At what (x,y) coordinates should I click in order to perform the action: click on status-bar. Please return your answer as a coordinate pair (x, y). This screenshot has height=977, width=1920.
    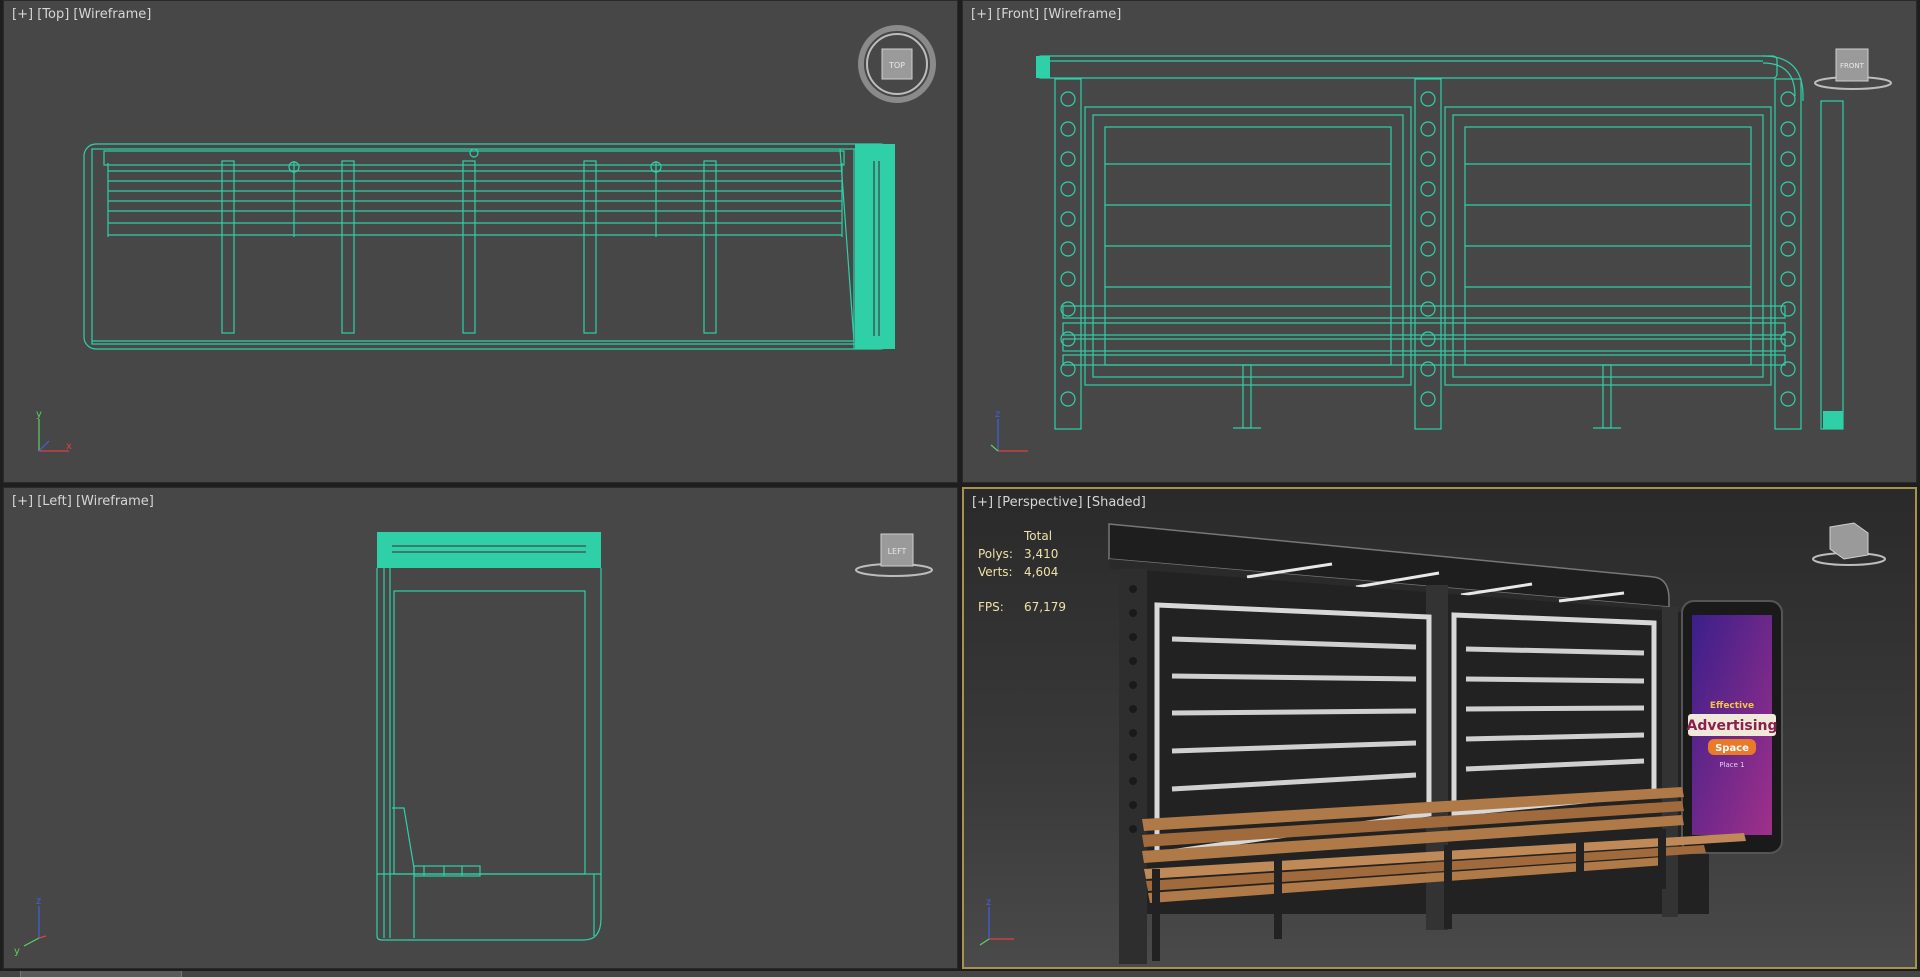
    Looking at the image, I should click on (960, 974).